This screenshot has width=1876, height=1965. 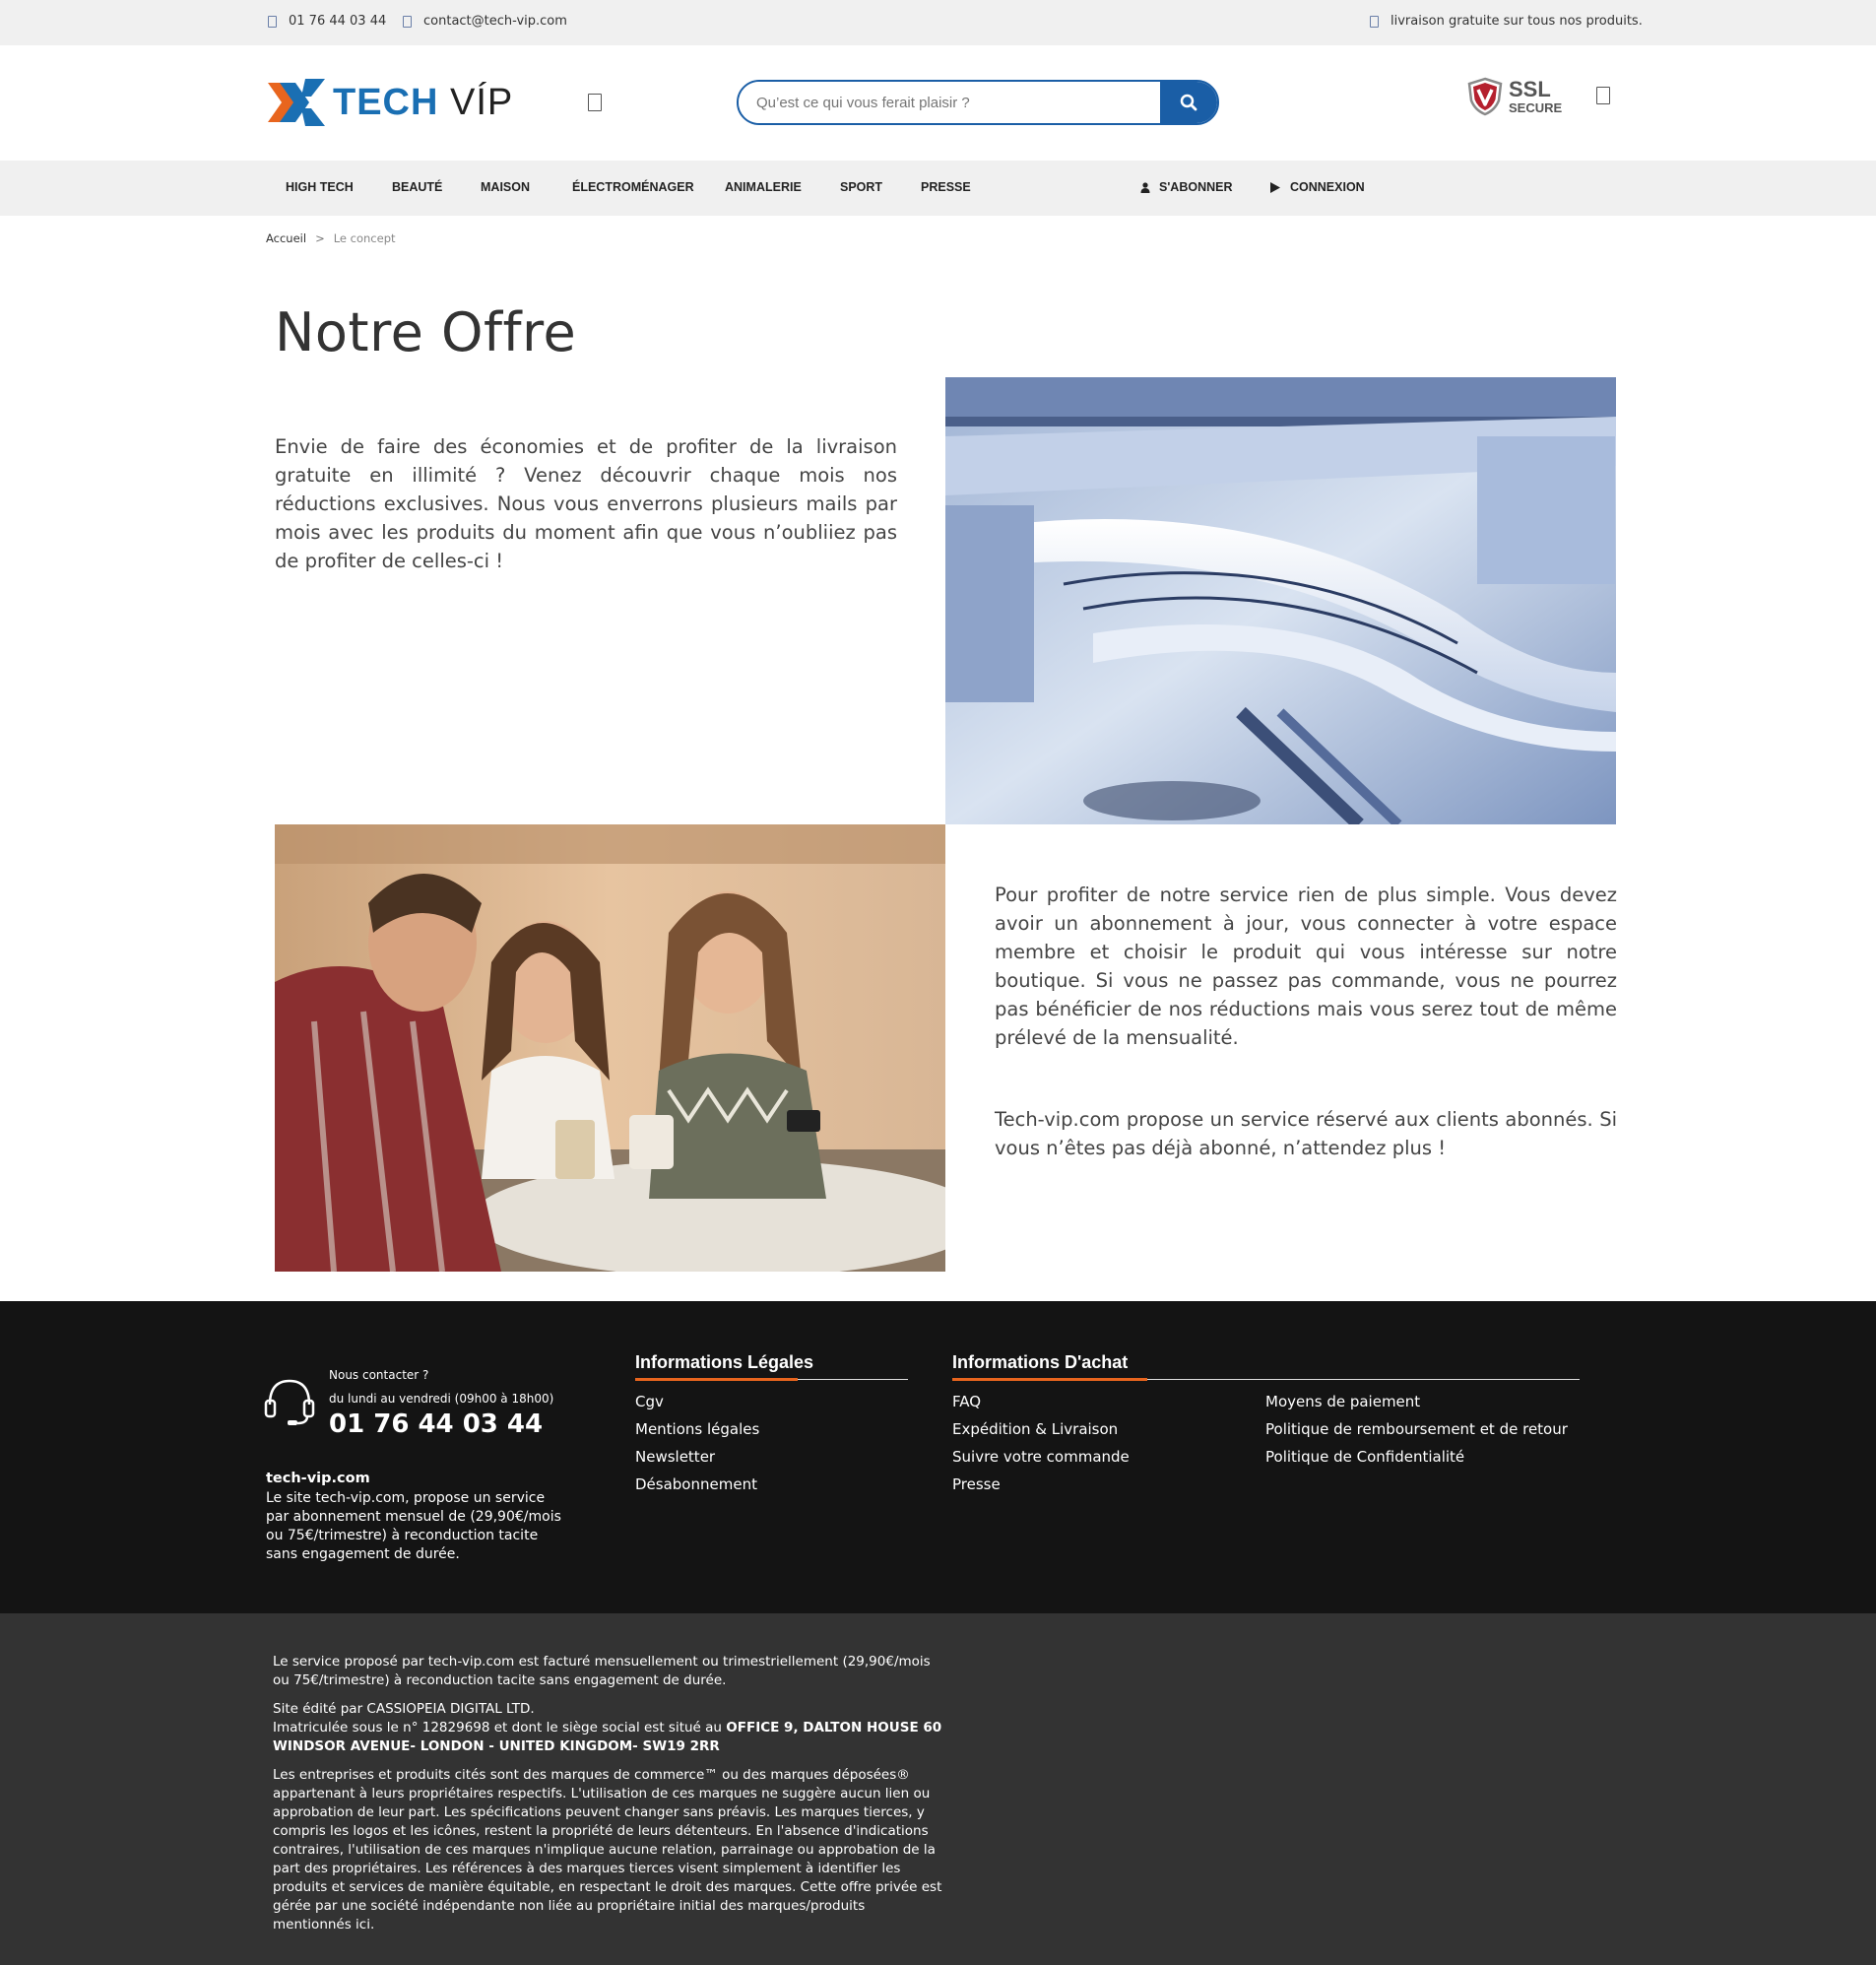 What do you see at coordinates (950, 102) in the screenshot?
I see `search-input` at bounding box center [950, 102].